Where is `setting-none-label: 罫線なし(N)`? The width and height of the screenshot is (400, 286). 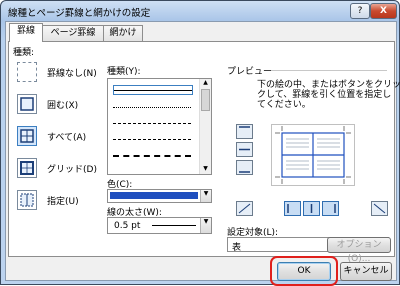 setting-none-label: 罫線なし(N) is located at coordinates (72, 72).